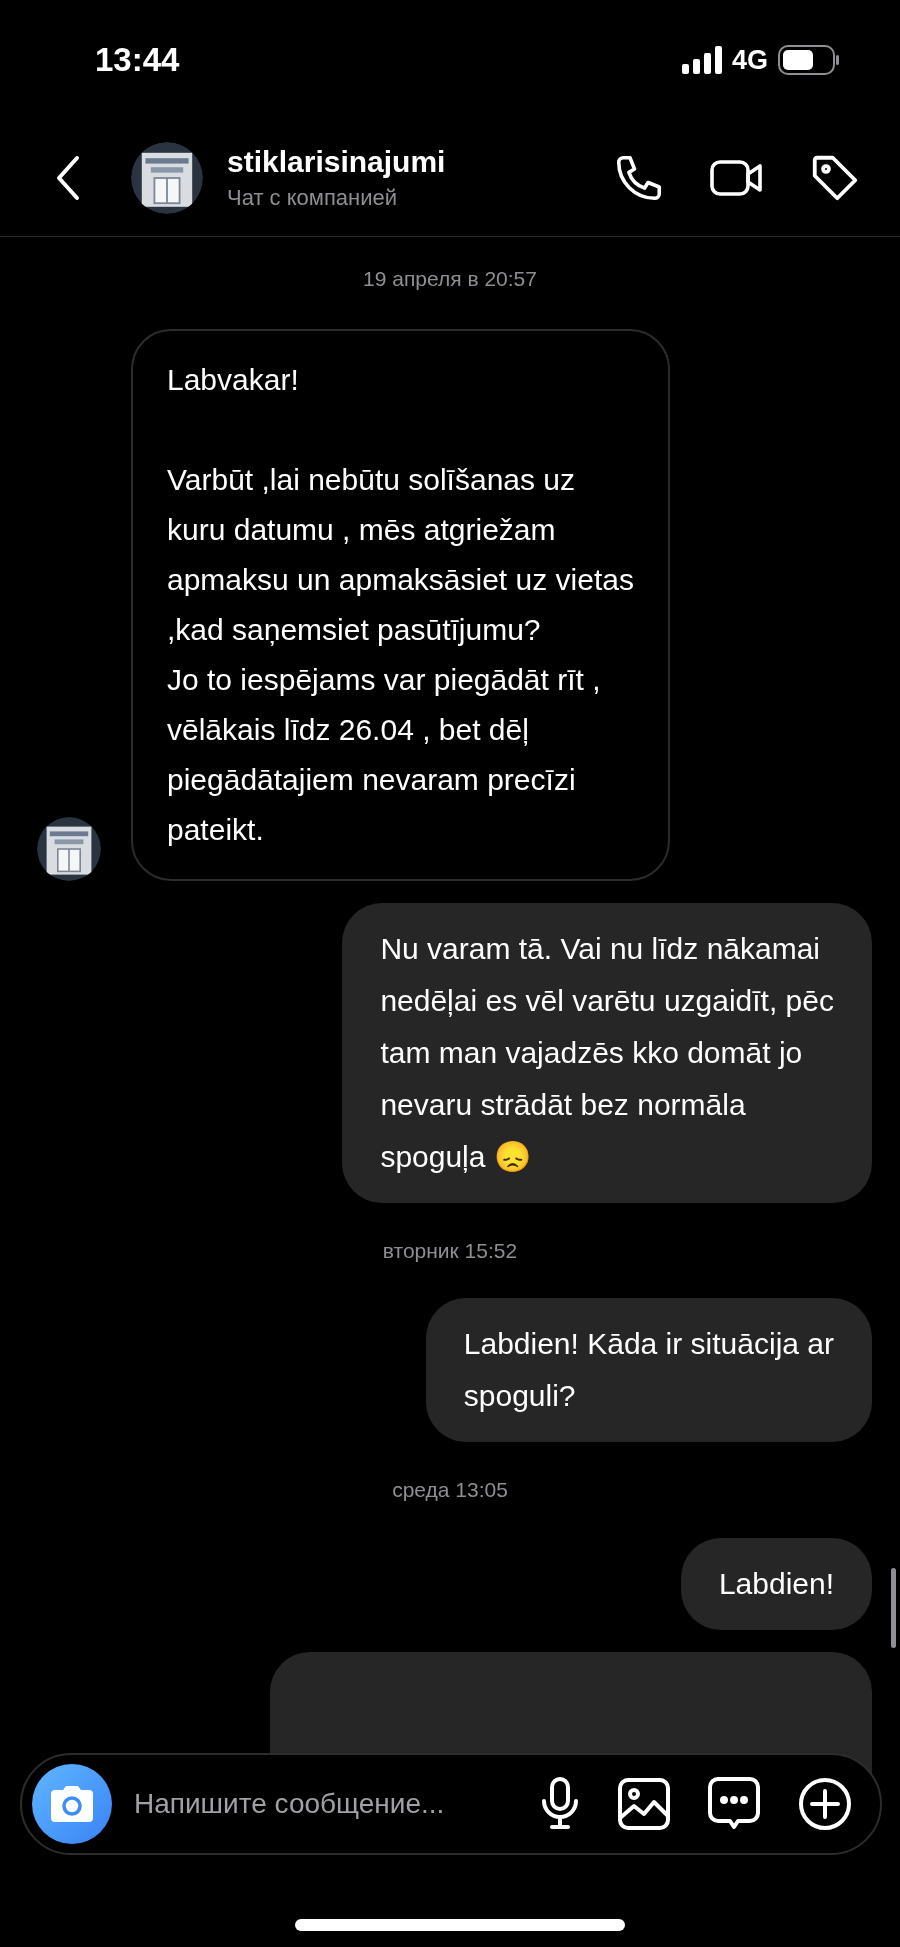 This screenshot has width=900, height=1947. Describe the element at coordinates (607, 1052) in the screenshot. I see `message-bubble: Nu varam tā. Vai nu līdz nākamai nedēļai es vēl varētu uzgaidīt, pēc tam man vajadzēs kko domāt jo nevaru strādāt bez normāla spoguļa 😞` at that location.